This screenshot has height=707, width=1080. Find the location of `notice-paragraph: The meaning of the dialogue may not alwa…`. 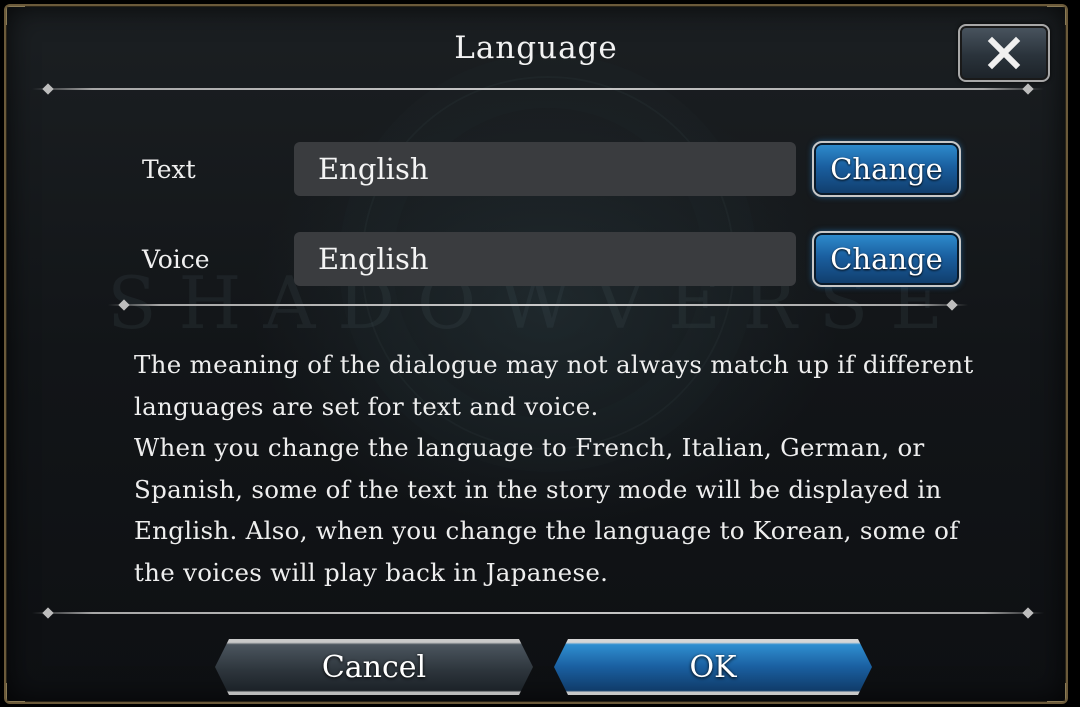

notice-paragraph: The meaning of the dialogue may not alwa… is located at coordinates (554, 385).